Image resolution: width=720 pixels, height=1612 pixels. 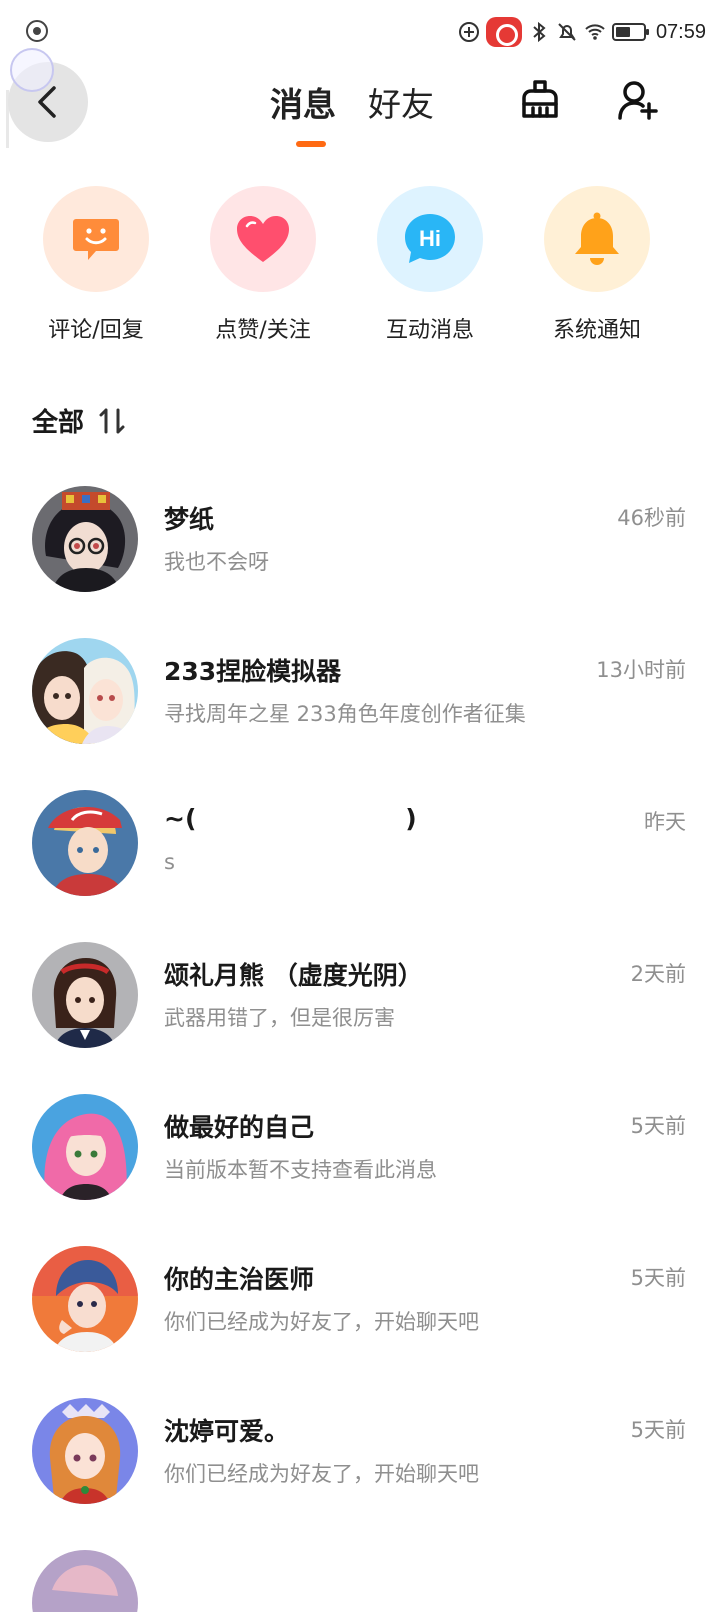 I want to click on section-header: 全部, so click(x=79, y=420).